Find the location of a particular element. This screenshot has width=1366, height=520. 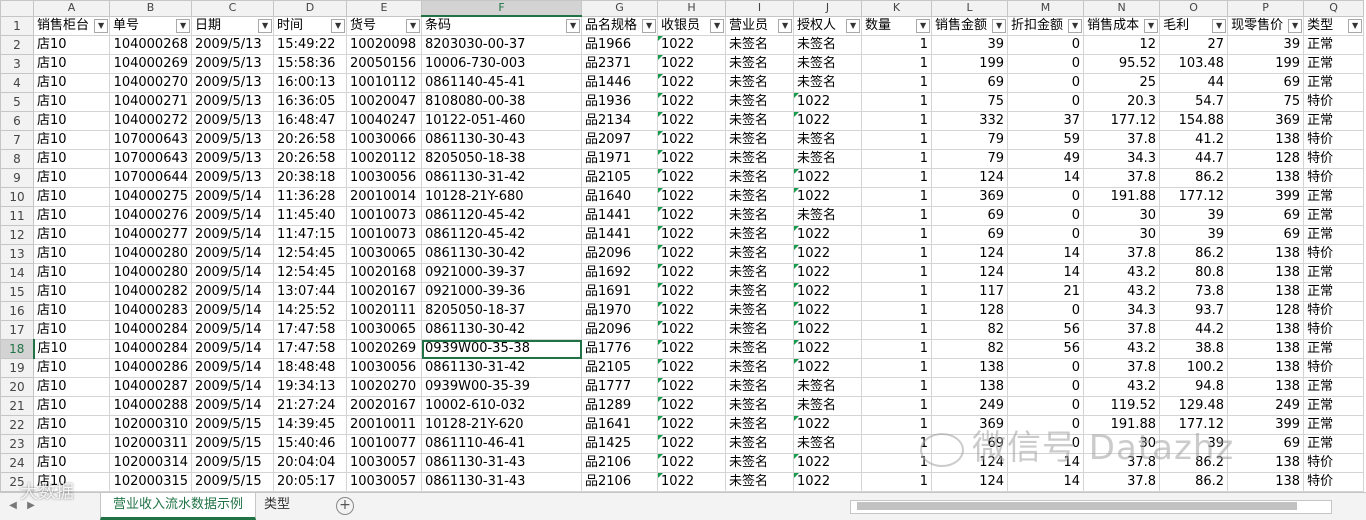

table-cell: 249 is located at coordinates (970, 406).